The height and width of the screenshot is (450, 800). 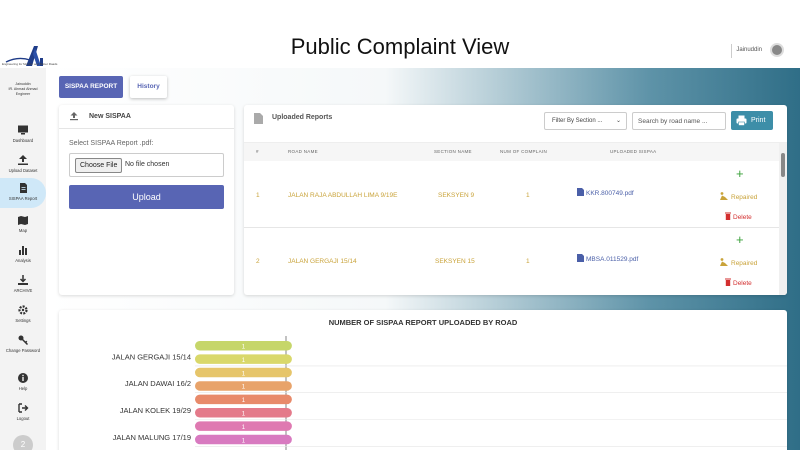 What do you see at coordinates (99, 165) in the screenshot?
I see `choose-file-button: Choose File` at bounding box center [99, 165].